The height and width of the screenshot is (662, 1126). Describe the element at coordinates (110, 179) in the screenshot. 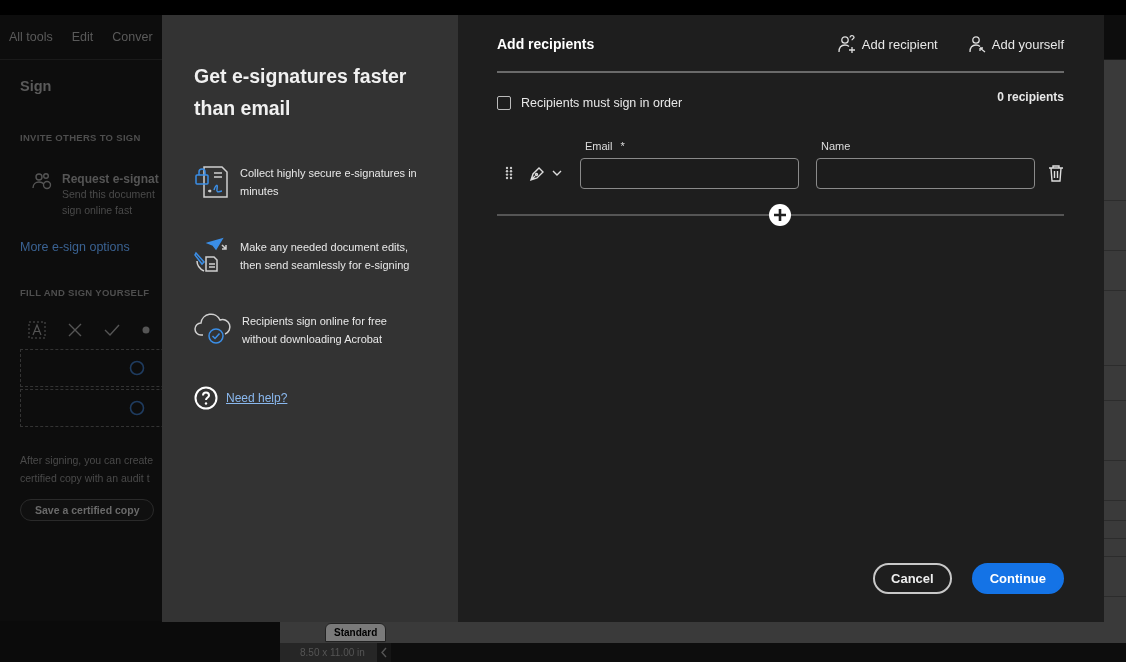

I see `option-title: Request e-signat` at that location.